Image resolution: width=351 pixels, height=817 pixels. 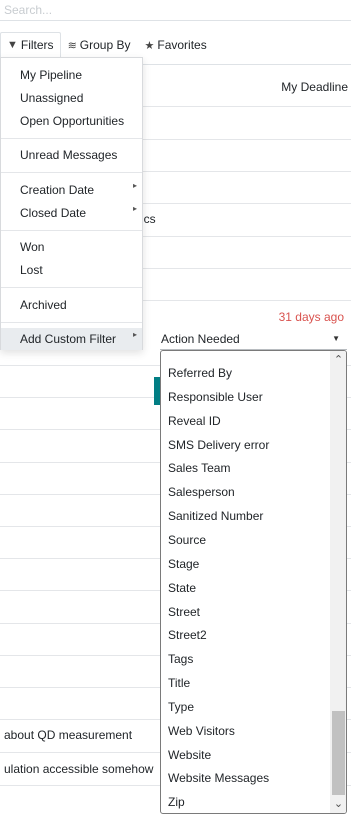 What do you see at coordinates (78, 769) in the screenshot?
I see `table-row-text: ulation accessible somehow` at bounding box center [78, 769].